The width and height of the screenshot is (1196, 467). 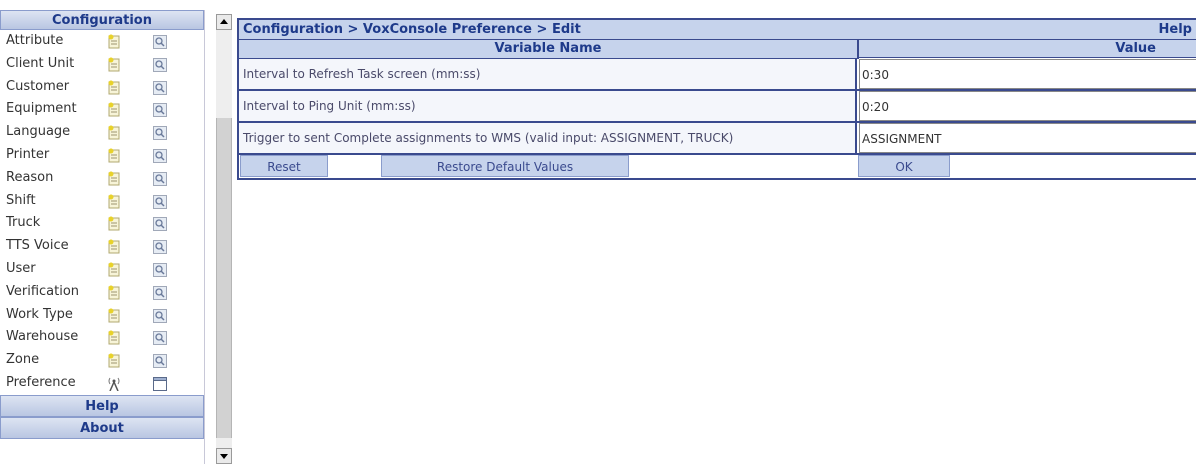 I want to click on sidebar-item-work-type: Work Type, so click(x=102, y=315).